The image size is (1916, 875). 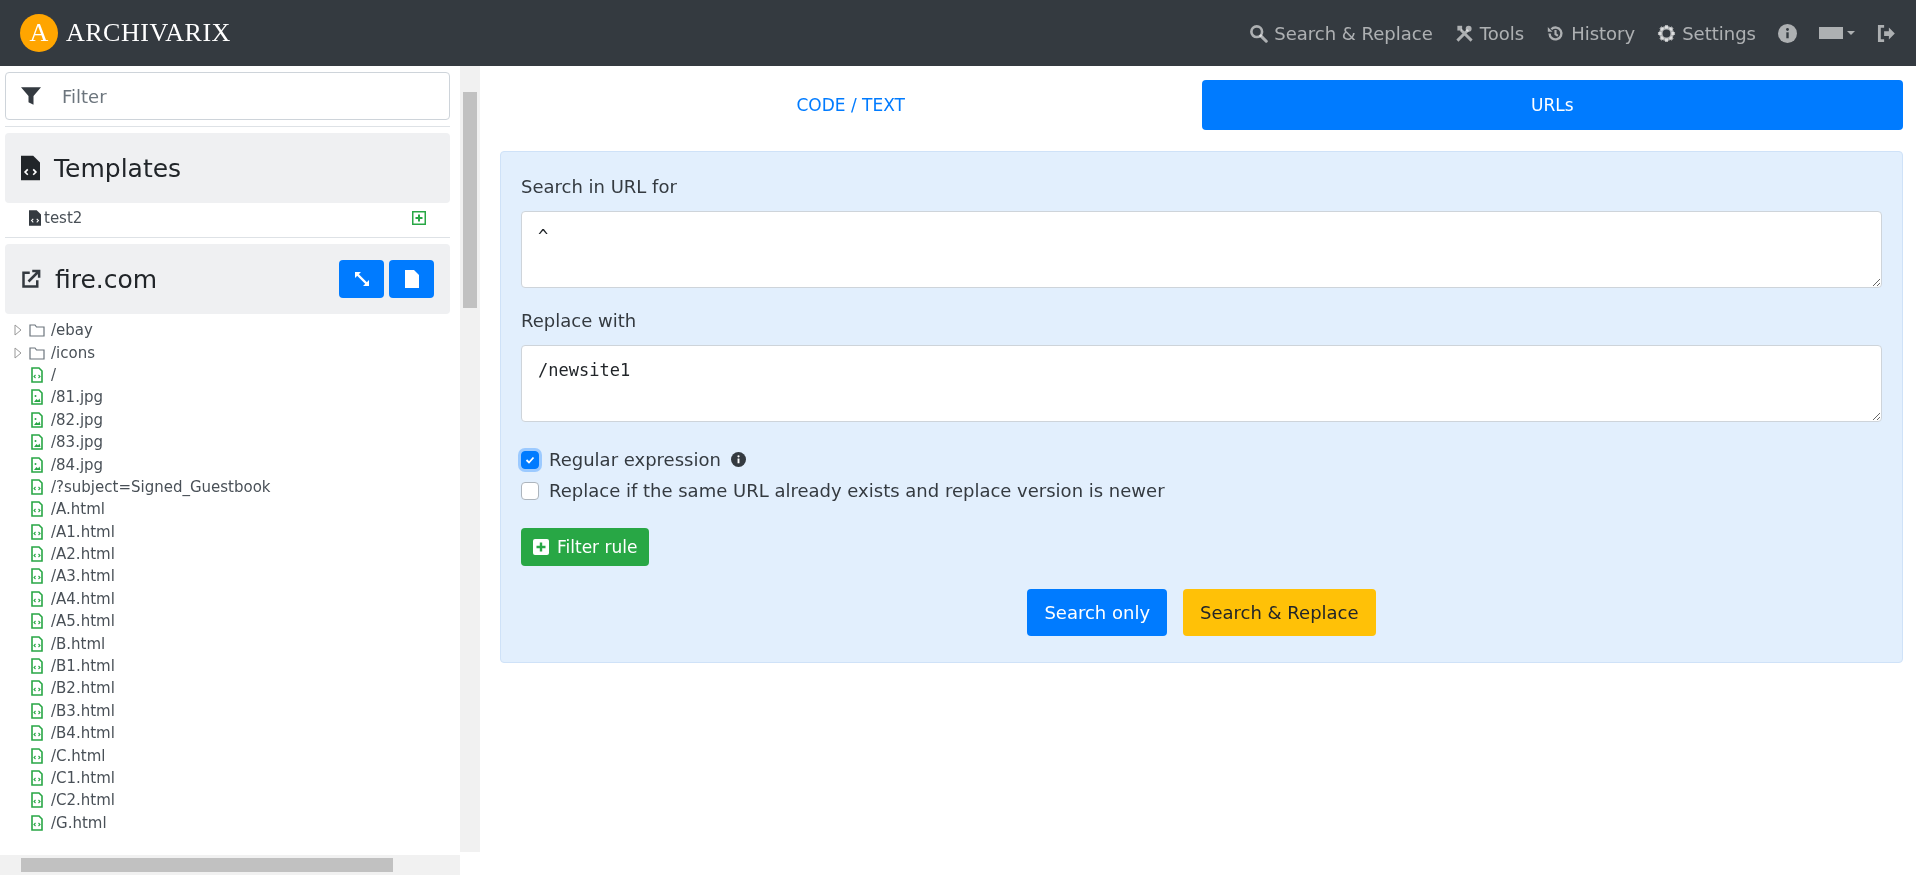 I want to click on tree-item: /, so click(x=54, y=374).